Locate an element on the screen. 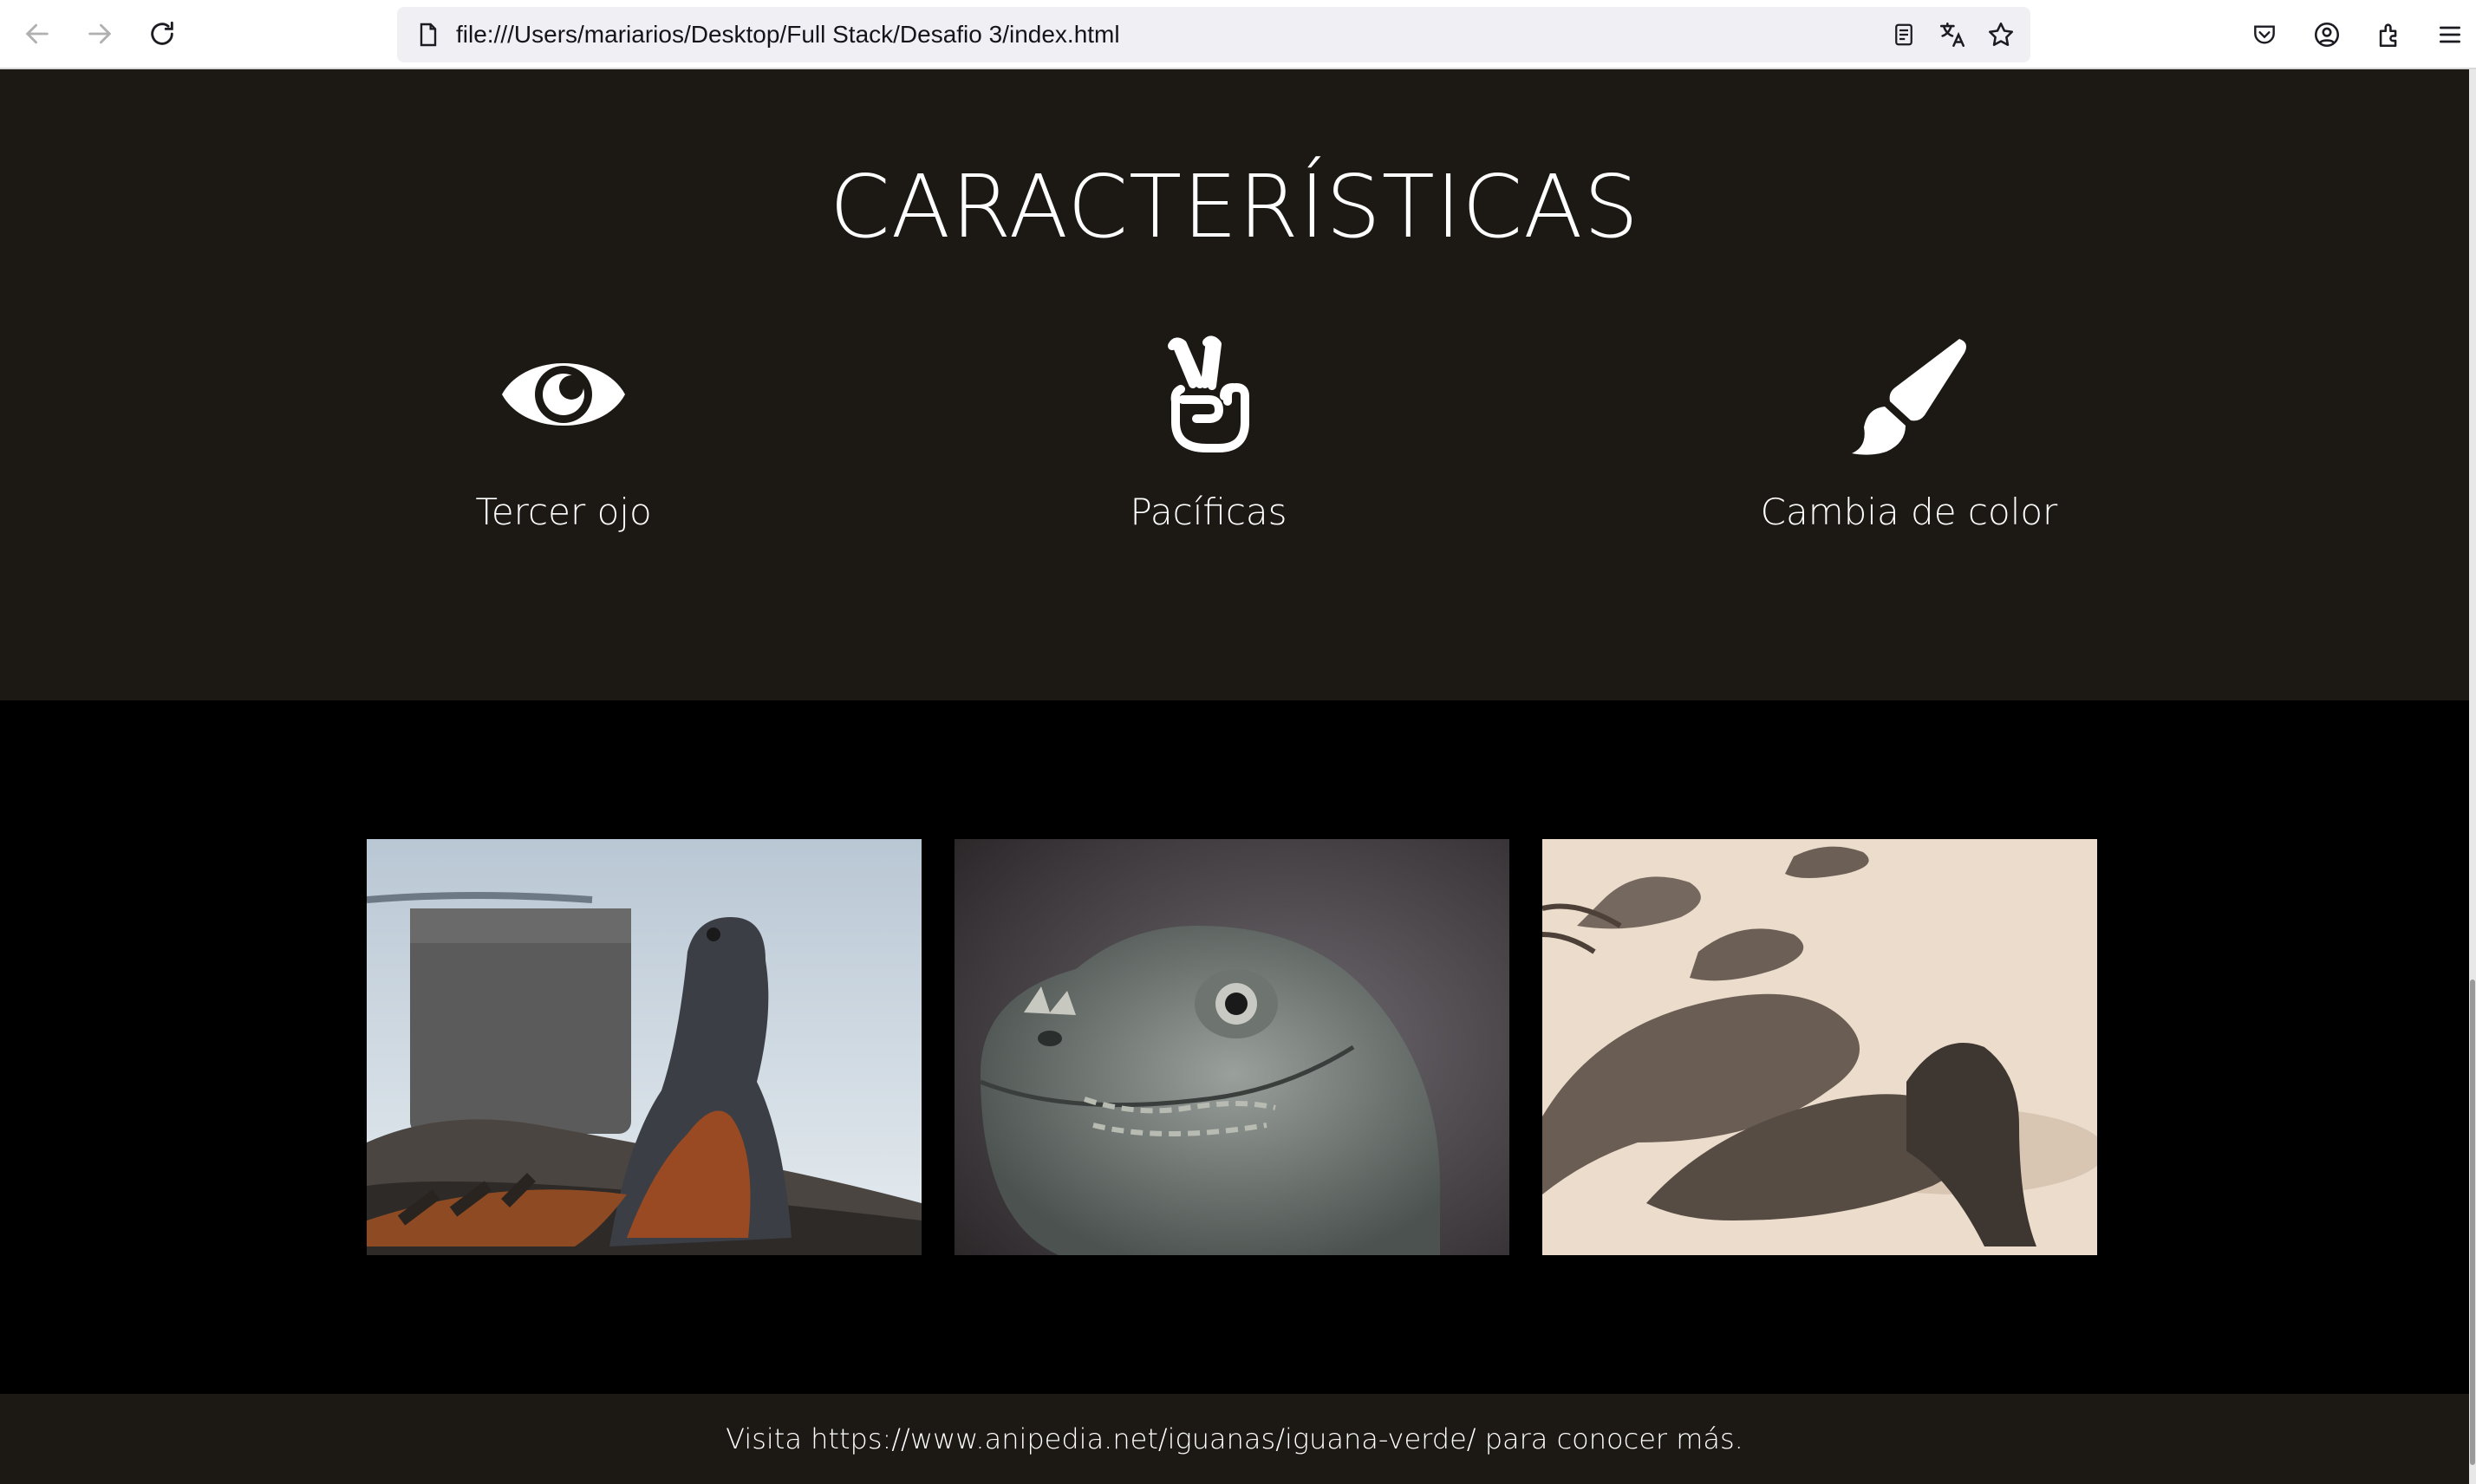 The image size is (2476, 1484). scrollbar-thumb is located at coordinates (2473, 1222).